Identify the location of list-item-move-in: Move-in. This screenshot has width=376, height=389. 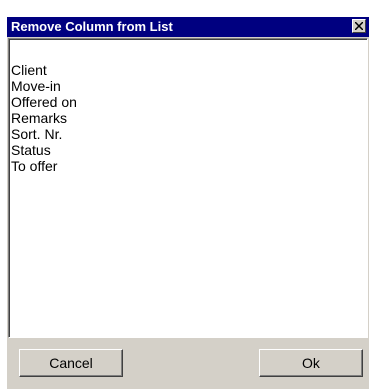
(44, 86).